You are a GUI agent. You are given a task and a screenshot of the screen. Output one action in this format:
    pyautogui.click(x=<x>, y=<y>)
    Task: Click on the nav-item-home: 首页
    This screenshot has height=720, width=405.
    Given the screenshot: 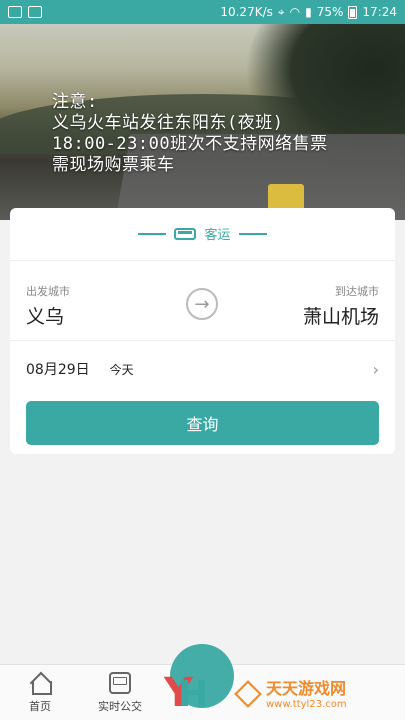 What is the action you would take?
    pyautogui.click(x=40, y=692)
    